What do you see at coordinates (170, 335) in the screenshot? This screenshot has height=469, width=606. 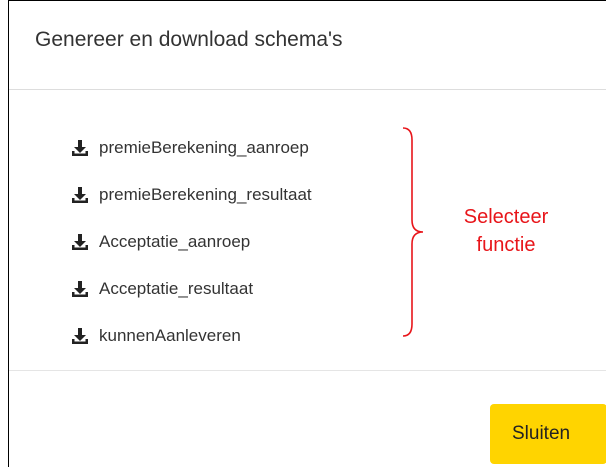 I see `schema-item-label: kunnenAanleveren` at bounding box center [170, 335].